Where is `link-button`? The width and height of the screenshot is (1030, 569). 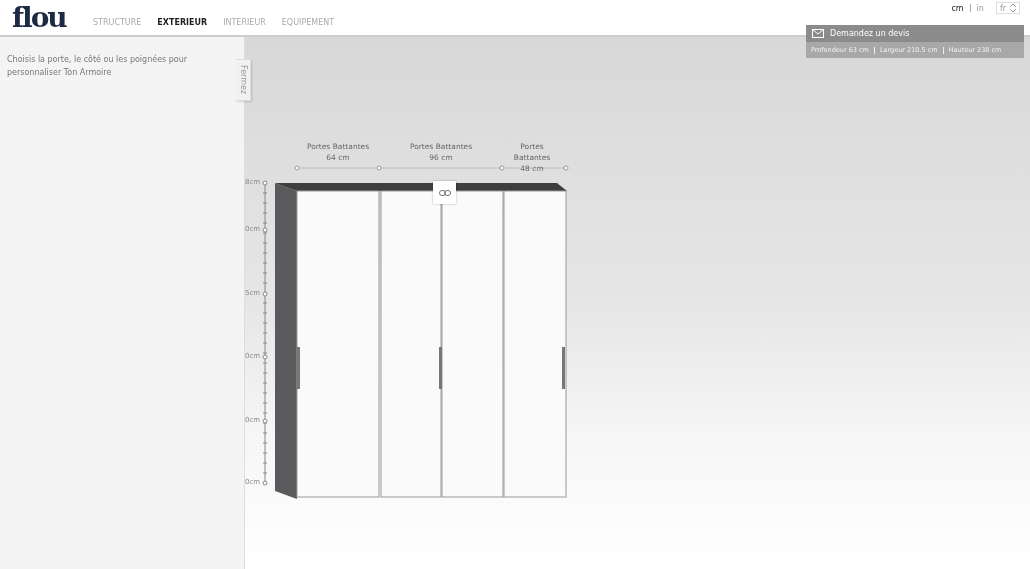 link-button is located at coordinates (444, 192).